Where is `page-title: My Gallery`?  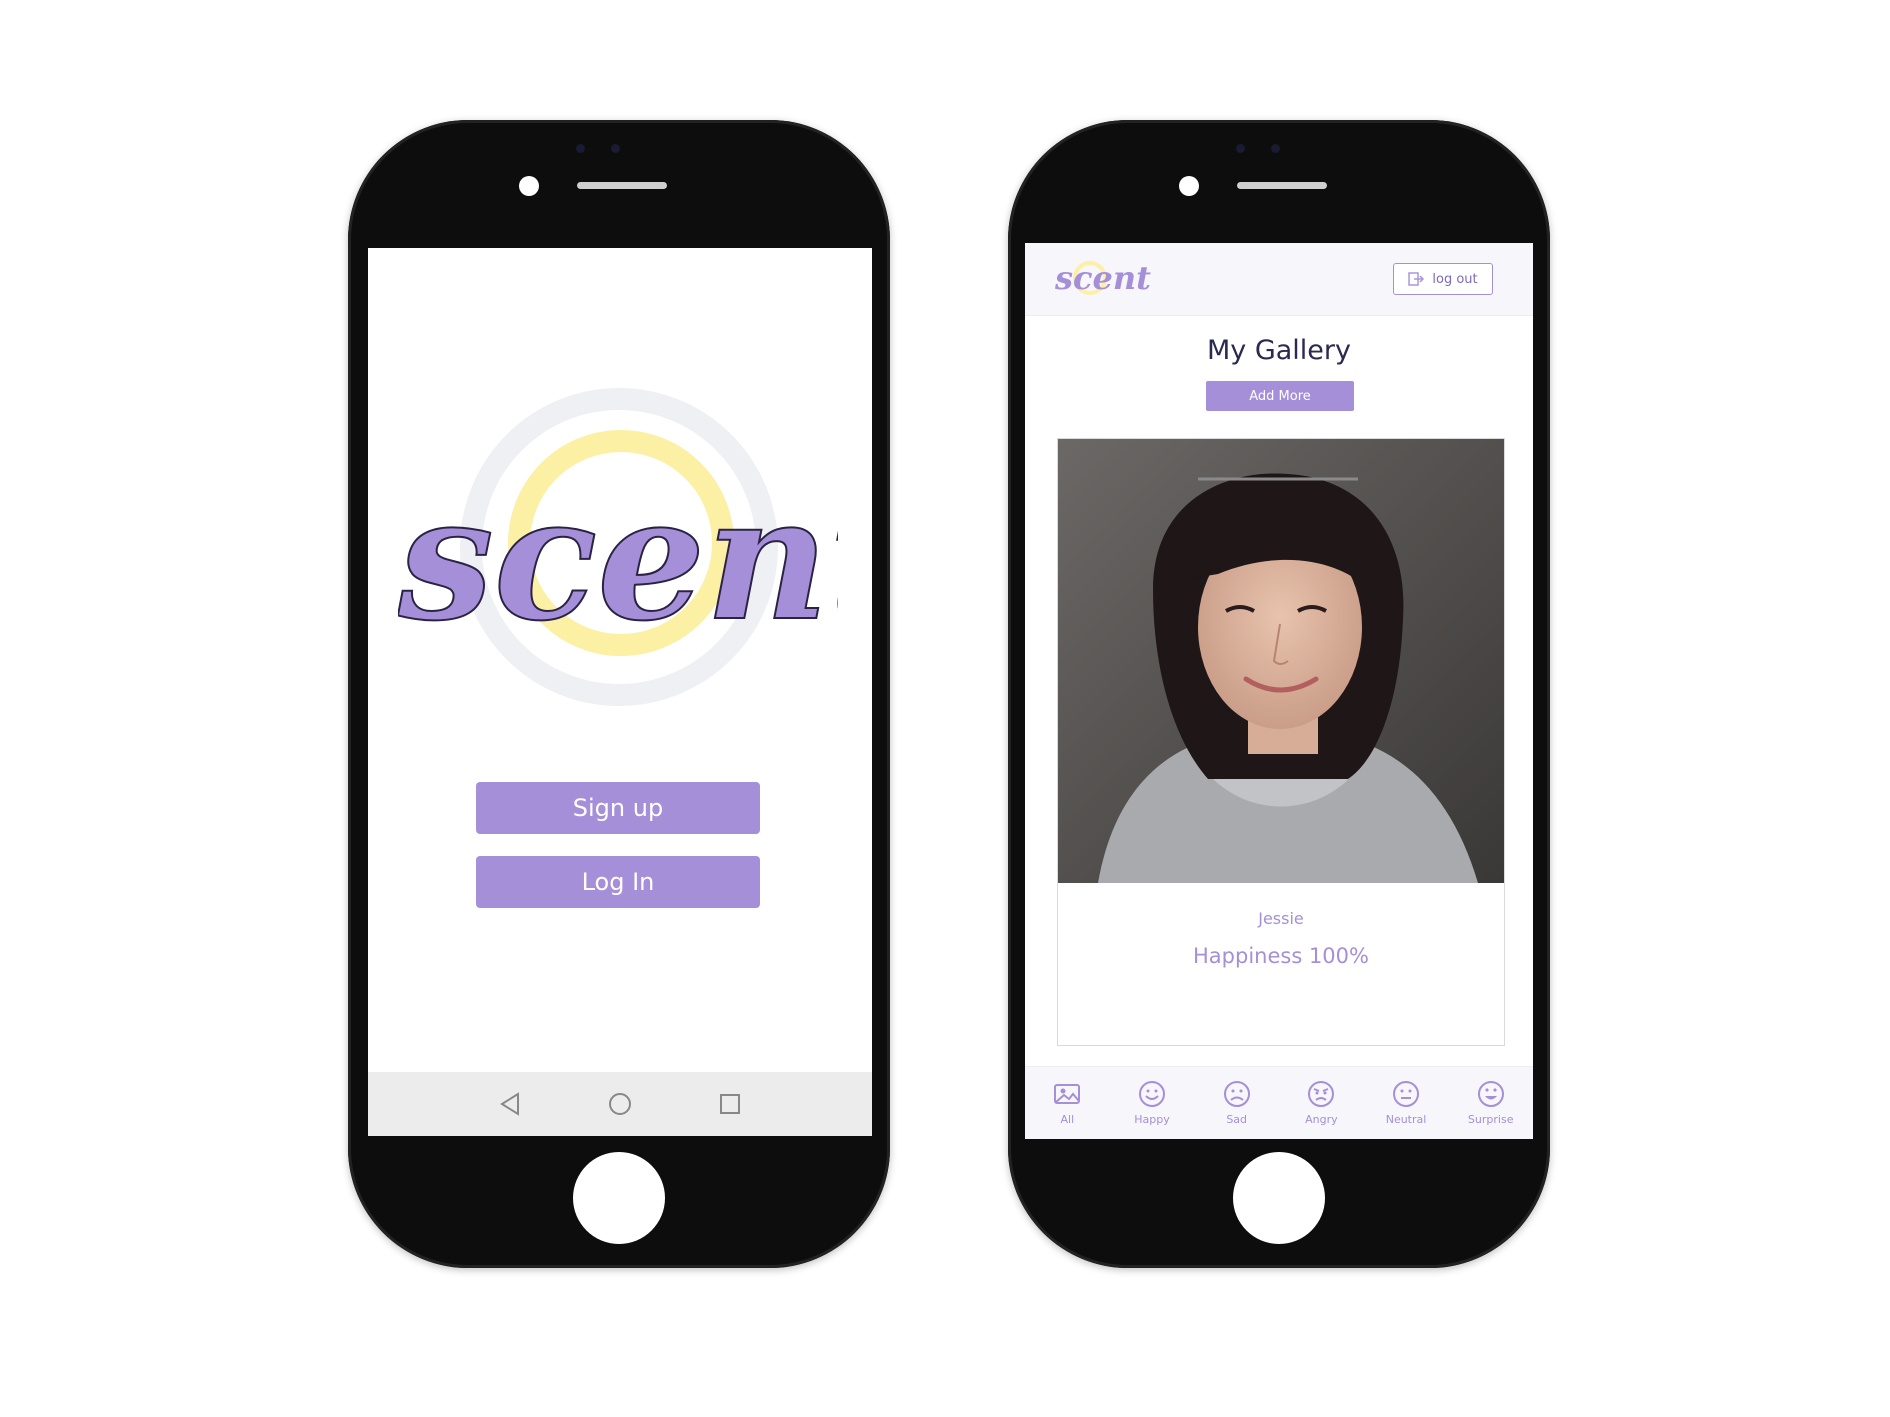 page-title: My Gallery is located at coordinates (1279, 350).